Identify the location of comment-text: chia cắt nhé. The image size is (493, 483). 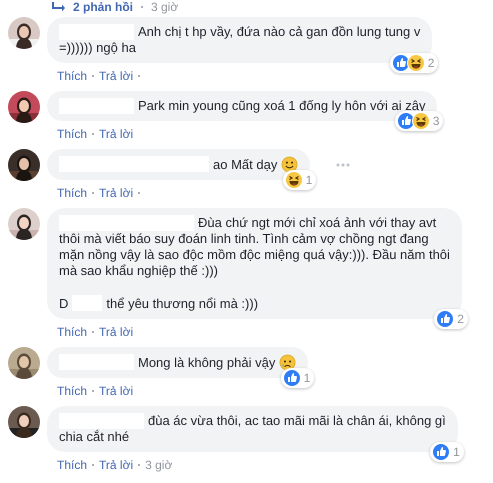
(94, 436).